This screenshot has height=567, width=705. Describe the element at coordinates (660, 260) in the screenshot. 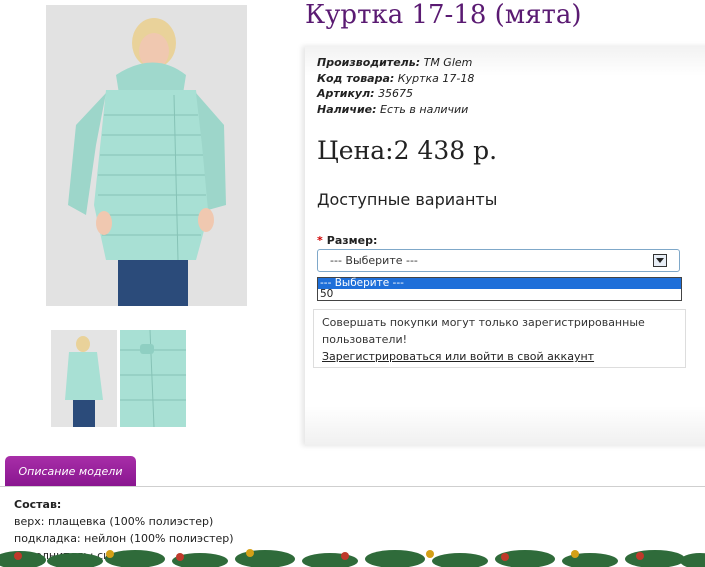

I see `chevron-down-icon` at that location.